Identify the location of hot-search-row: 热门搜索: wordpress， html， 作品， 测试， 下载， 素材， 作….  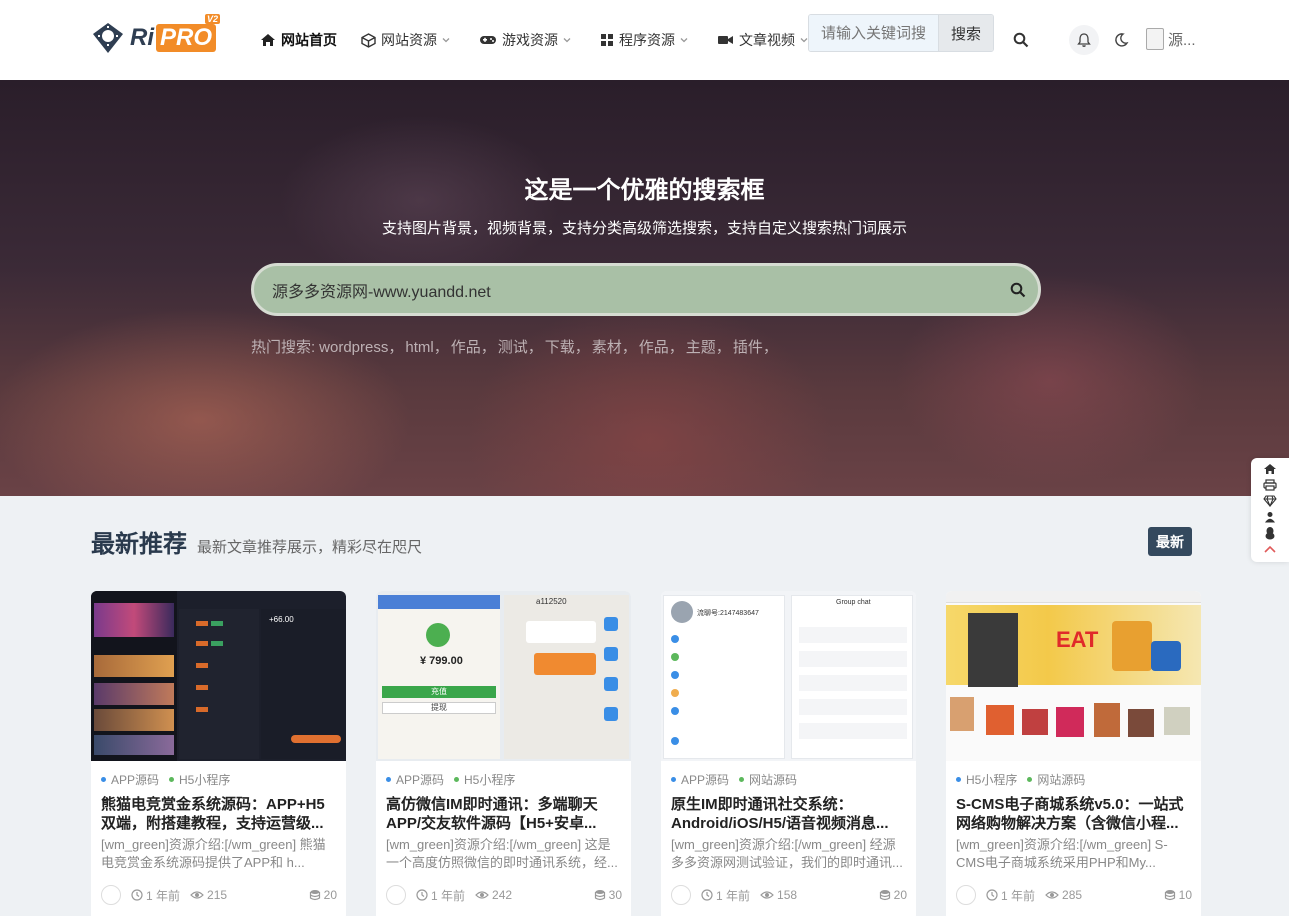
(515, 346).